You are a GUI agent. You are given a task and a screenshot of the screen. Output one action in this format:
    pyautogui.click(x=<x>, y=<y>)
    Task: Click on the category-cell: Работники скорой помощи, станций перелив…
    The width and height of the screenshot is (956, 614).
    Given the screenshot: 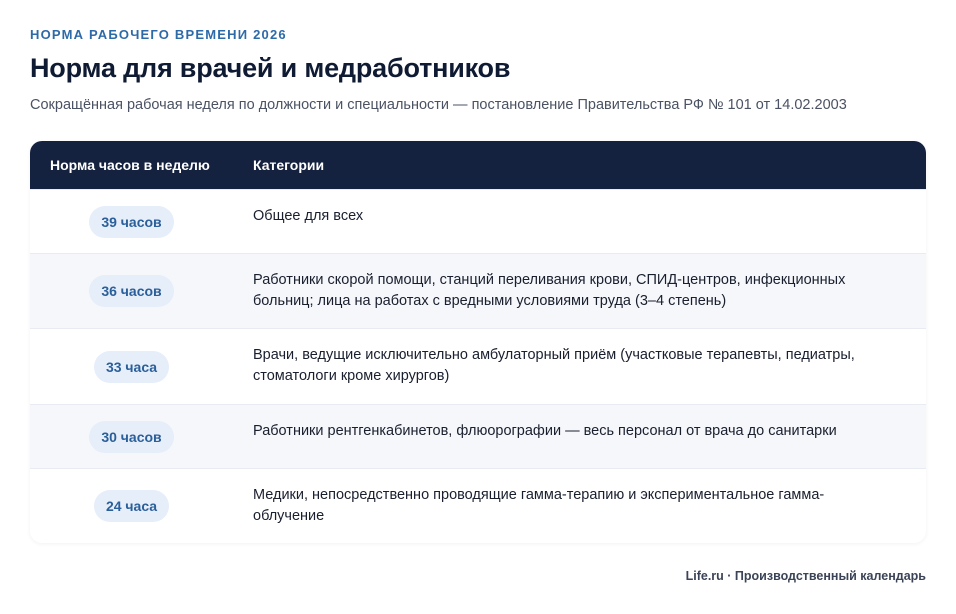 What is the action you would take?
    pyautogui.click(x=549, y=290)
    